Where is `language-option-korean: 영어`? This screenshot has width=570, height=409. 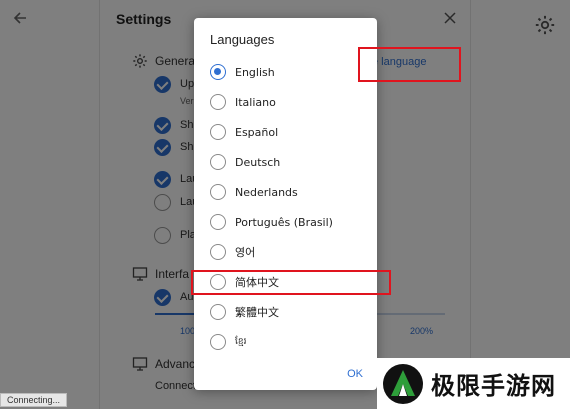 language-option-korean: 영어 is located at coordinates (232, 252).